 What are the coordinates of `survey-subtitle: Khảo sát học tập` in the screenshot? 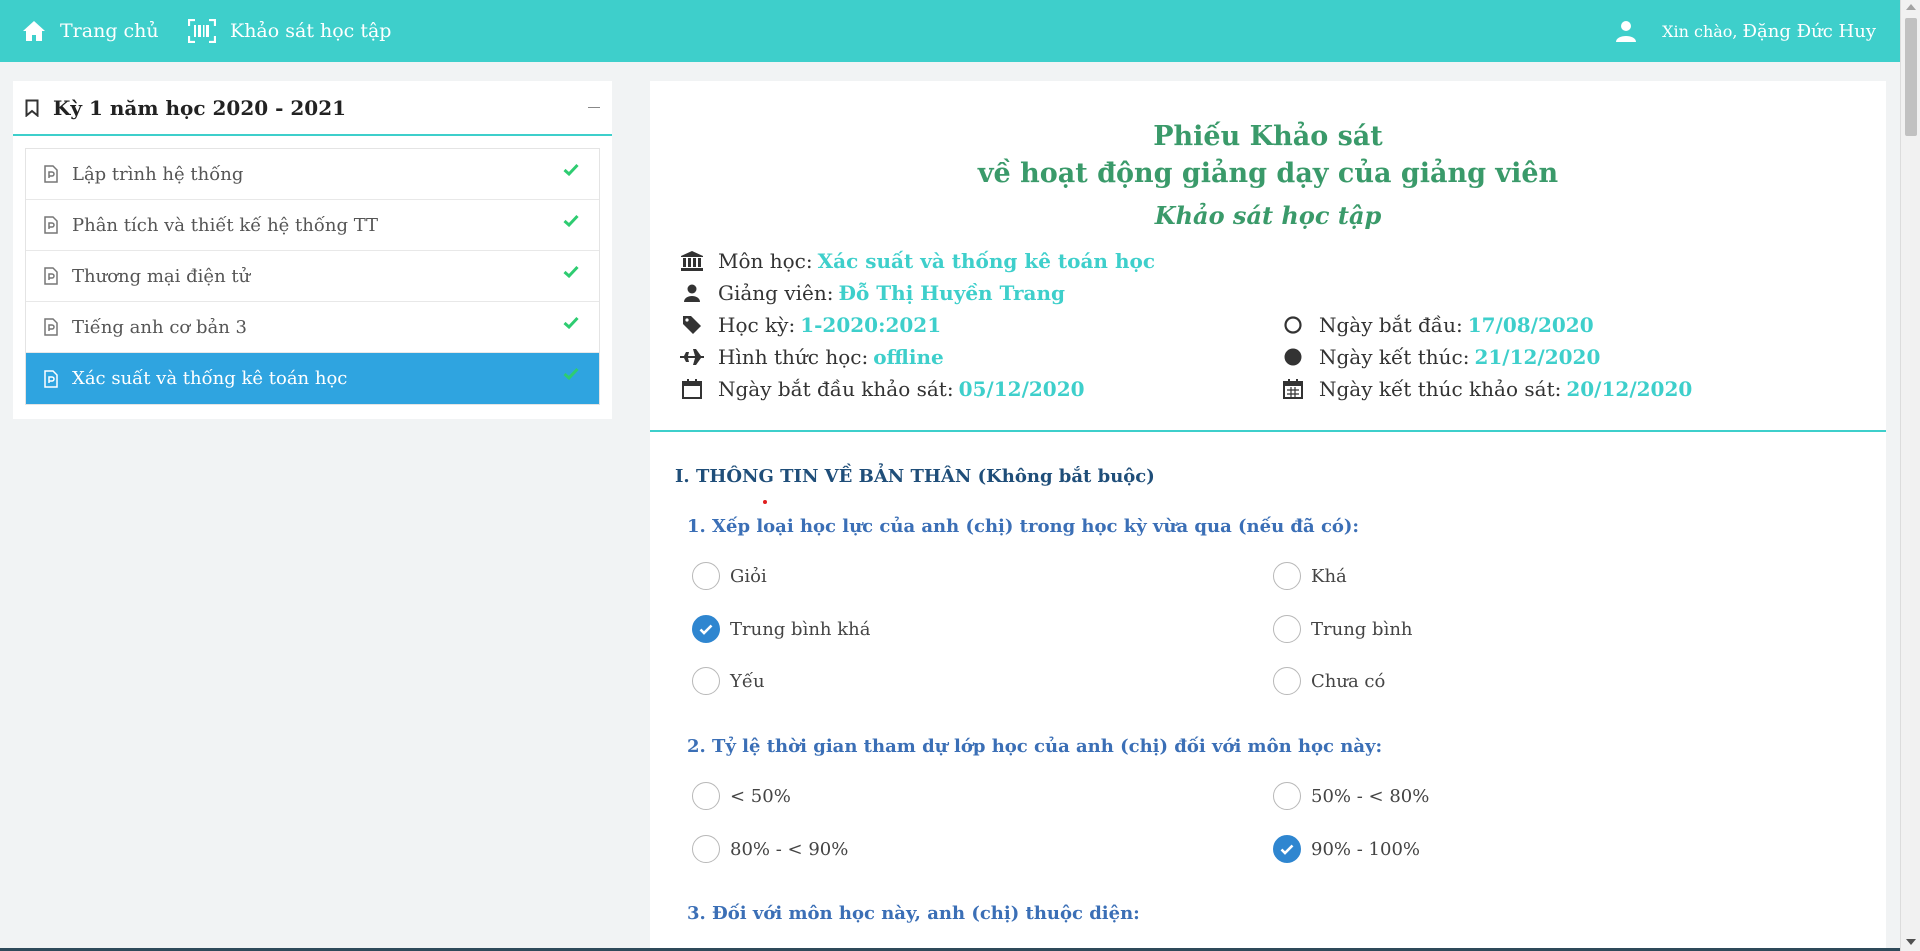 It's located at (1268, 215).